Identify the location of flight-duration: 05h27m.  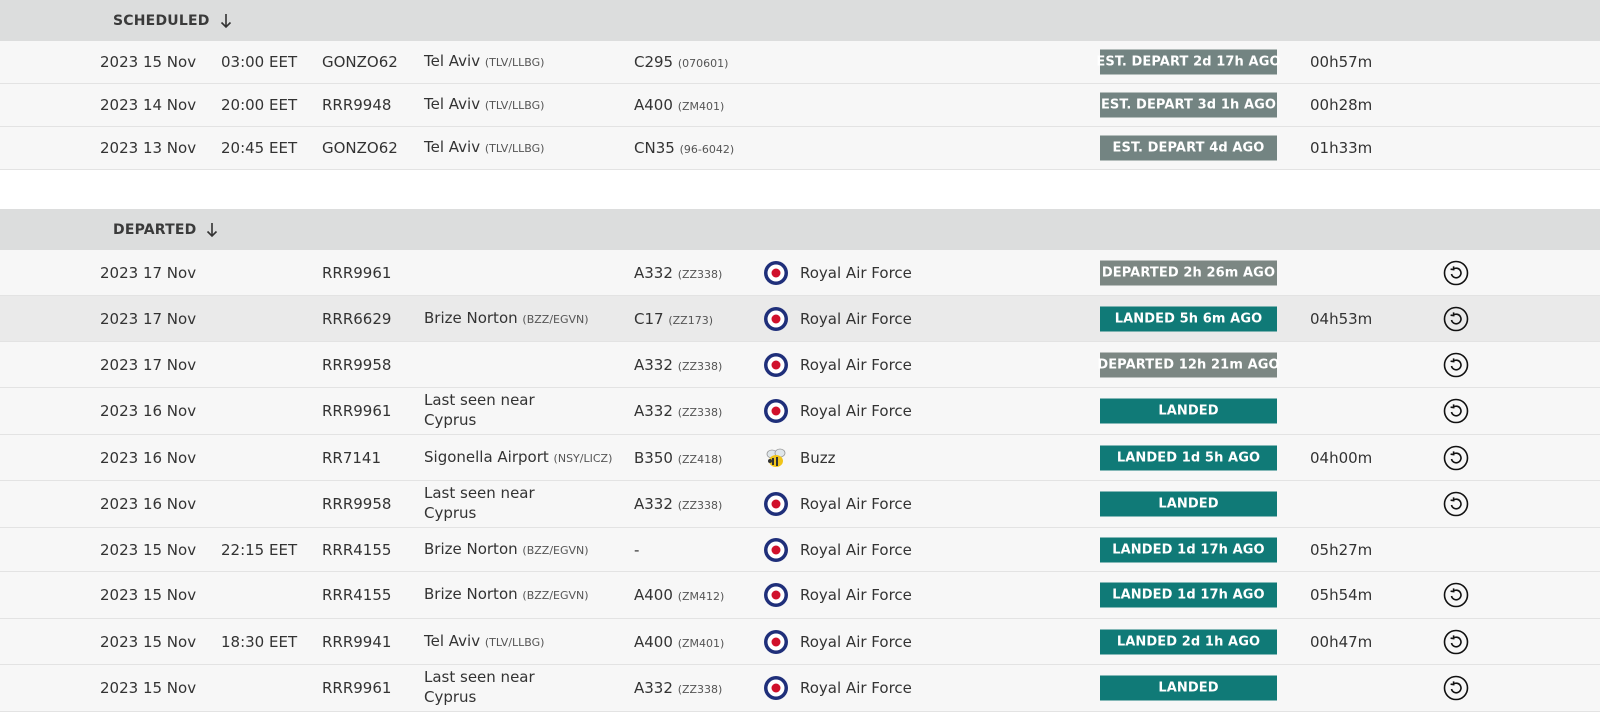
(1341, 549).